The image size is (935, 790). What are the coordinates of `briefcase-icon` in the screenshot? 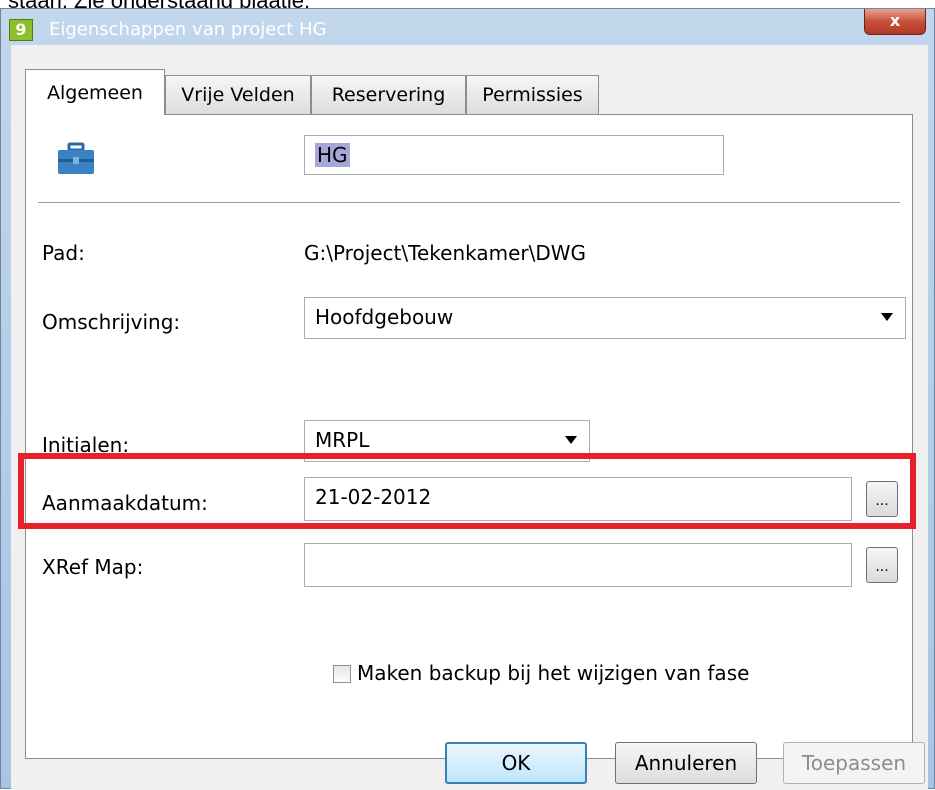 It's located at (76, 158).